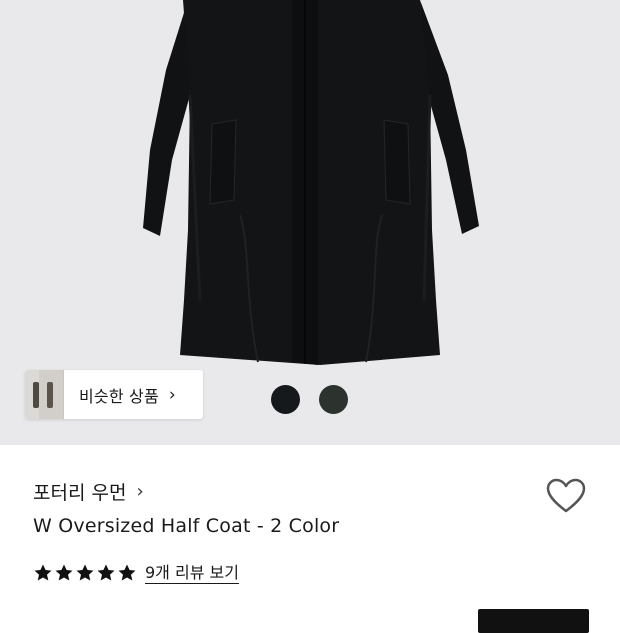 This screenshot has height=633, width=620. Describe the element at coordinates (51, 394) in the screenshot. I see `similar-thumbnail` at that location.